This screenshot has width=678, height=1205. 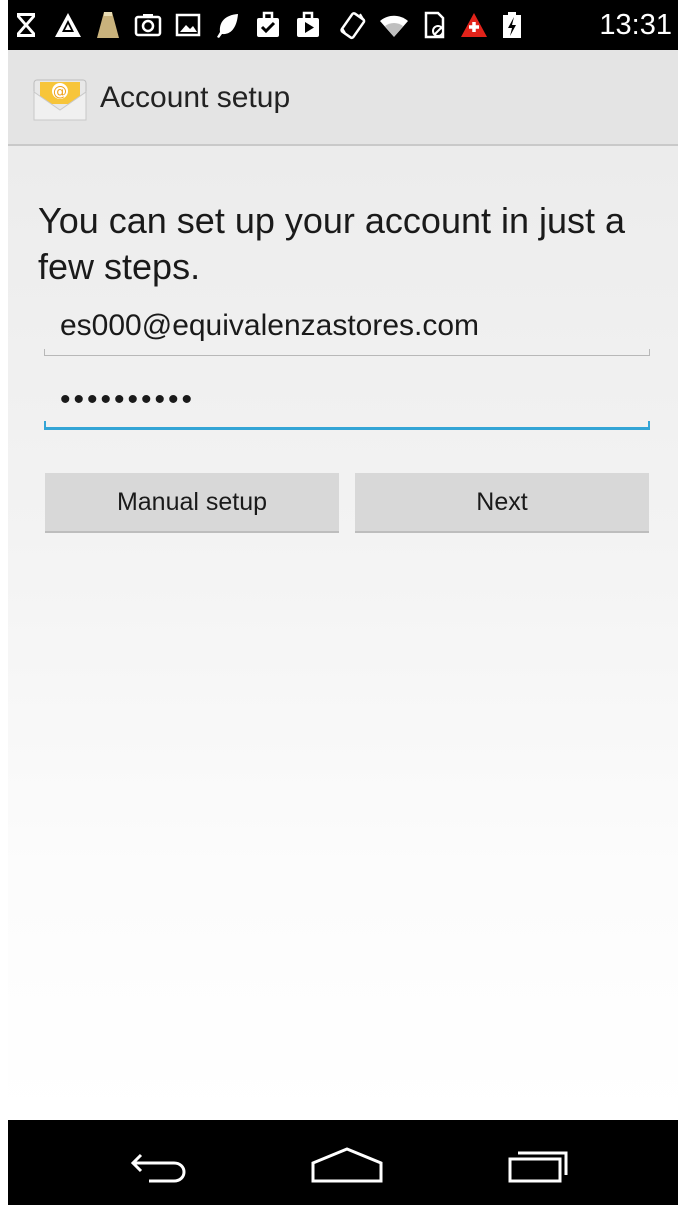 I want to click on play-store-icon, so click(x=308, y=25).